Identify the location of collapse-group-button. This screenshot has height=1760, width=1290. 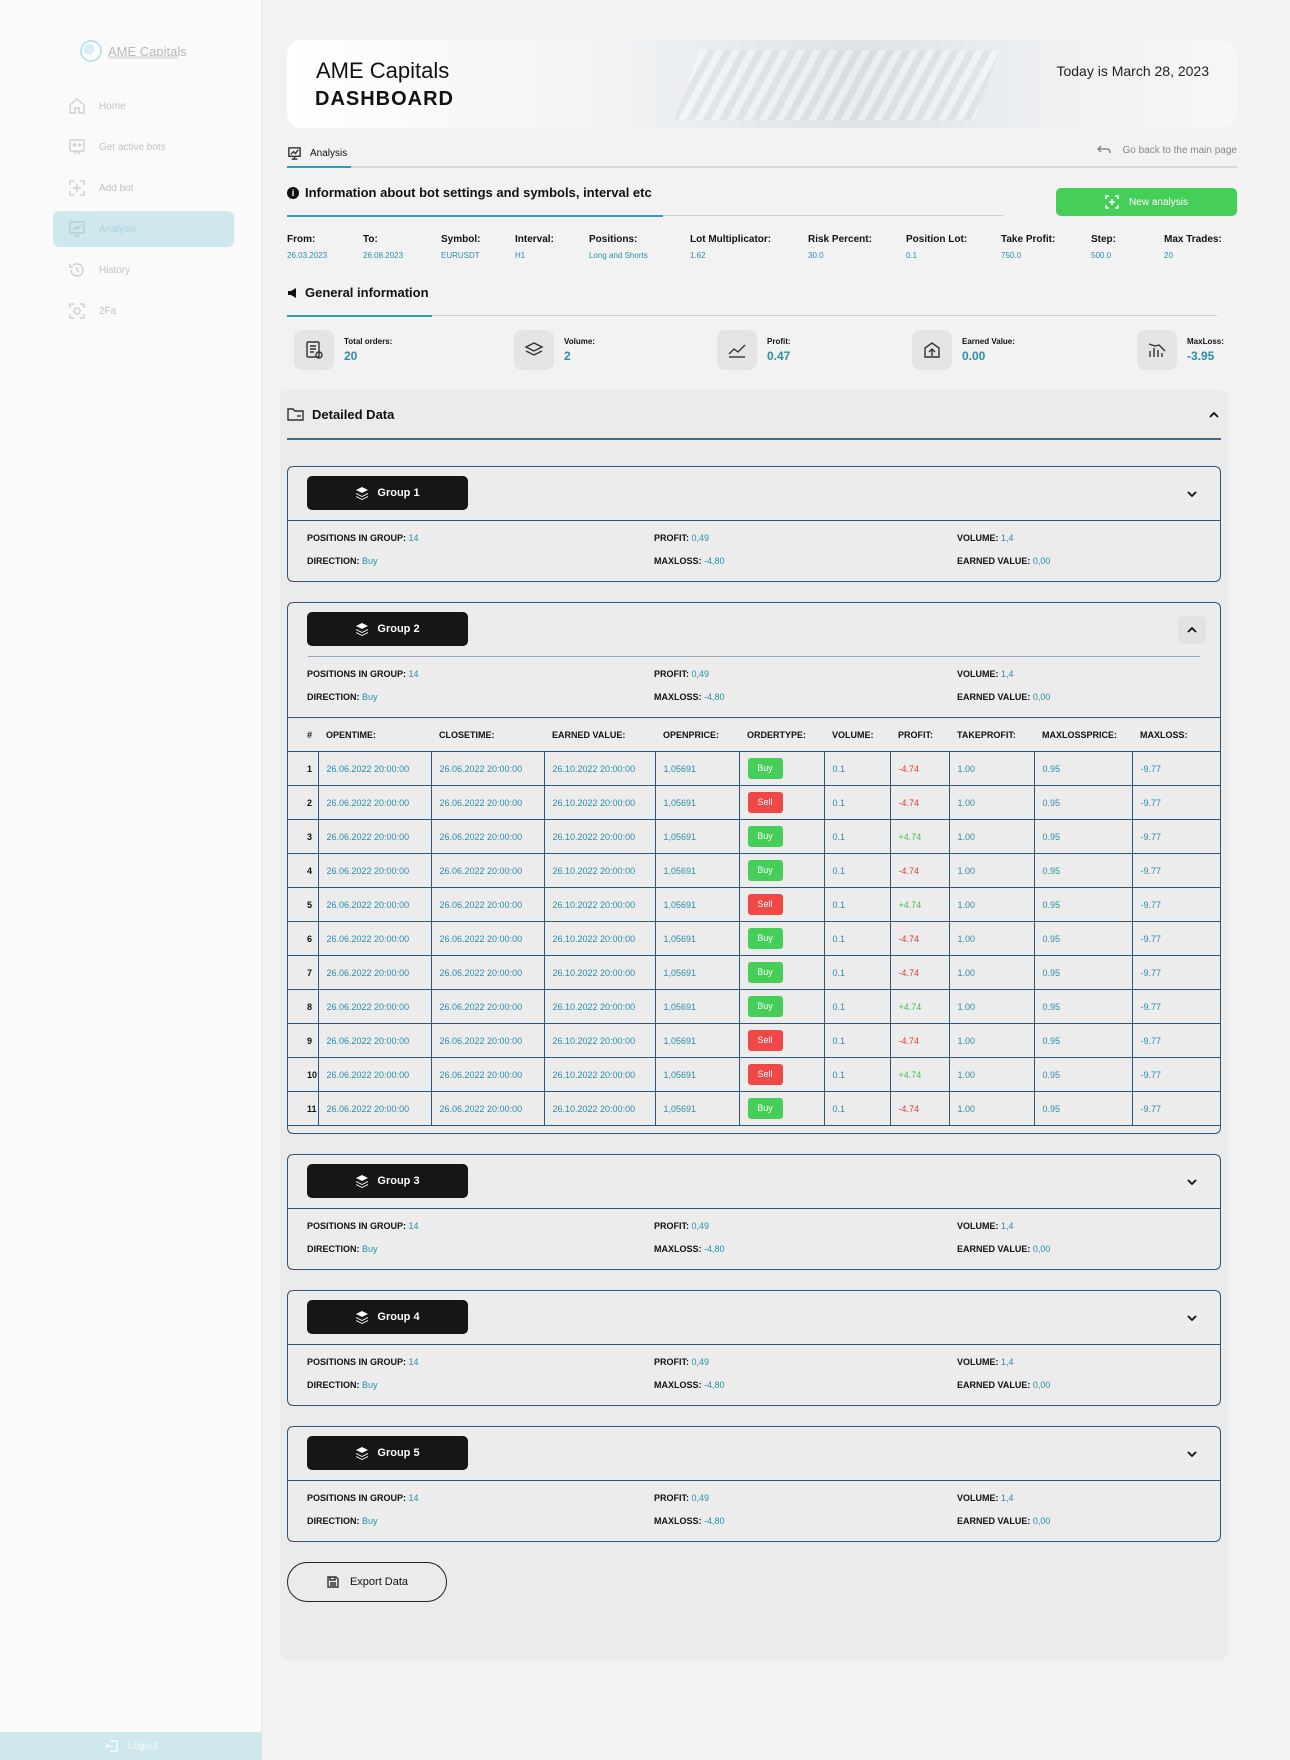
(1192, 630).